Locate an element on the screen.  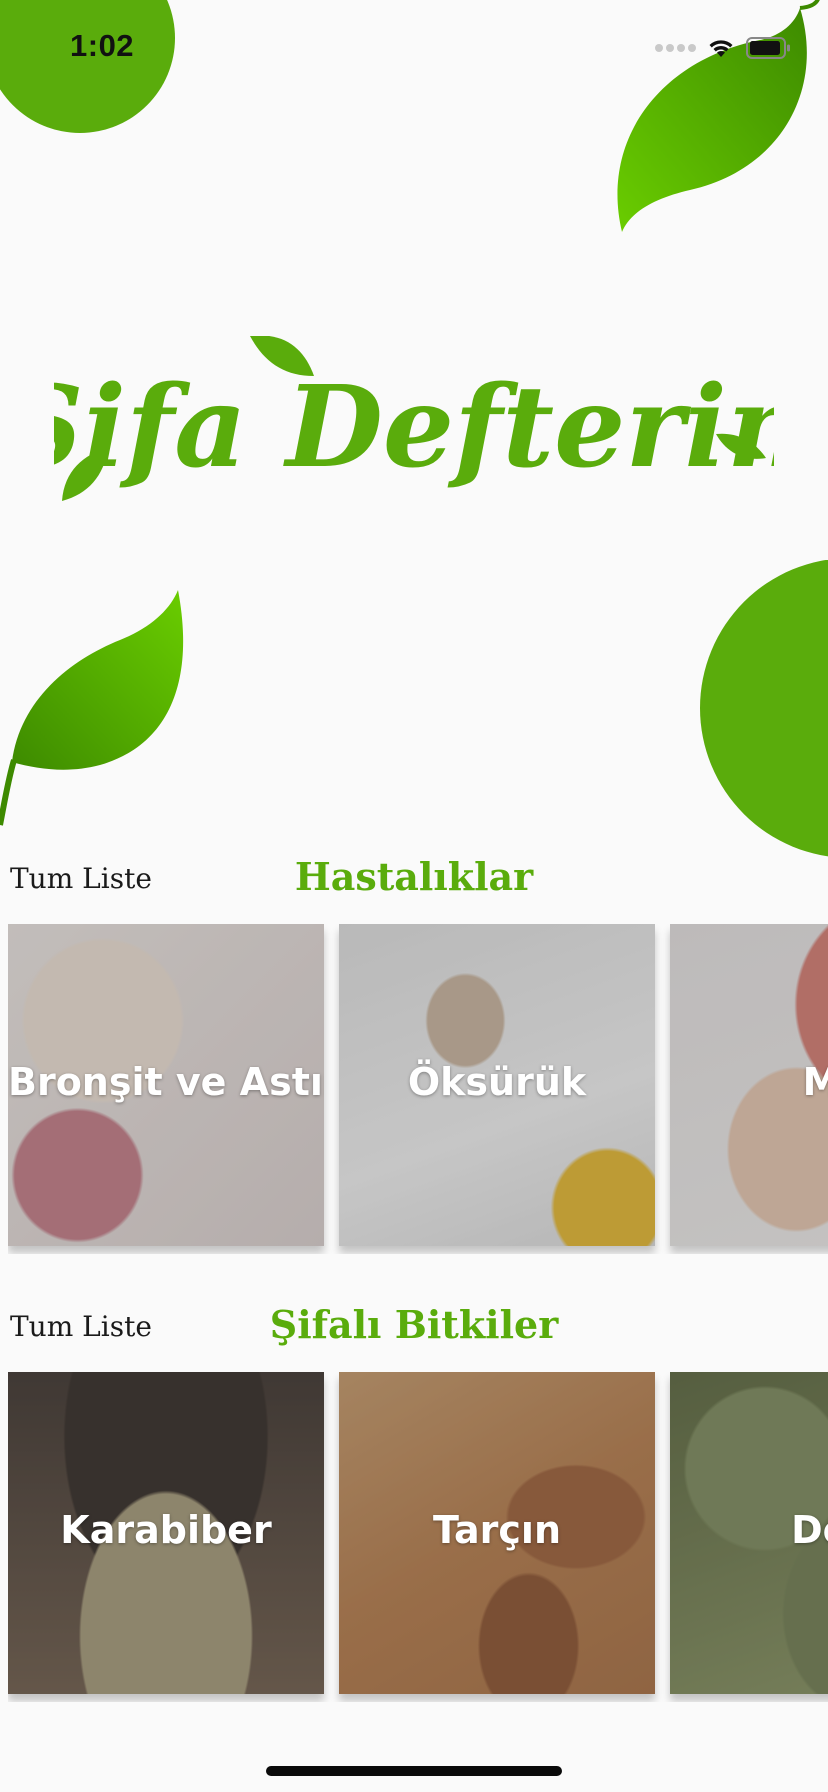
card-label: Bronşit ve Astım is located at coordinates (166, 1082).